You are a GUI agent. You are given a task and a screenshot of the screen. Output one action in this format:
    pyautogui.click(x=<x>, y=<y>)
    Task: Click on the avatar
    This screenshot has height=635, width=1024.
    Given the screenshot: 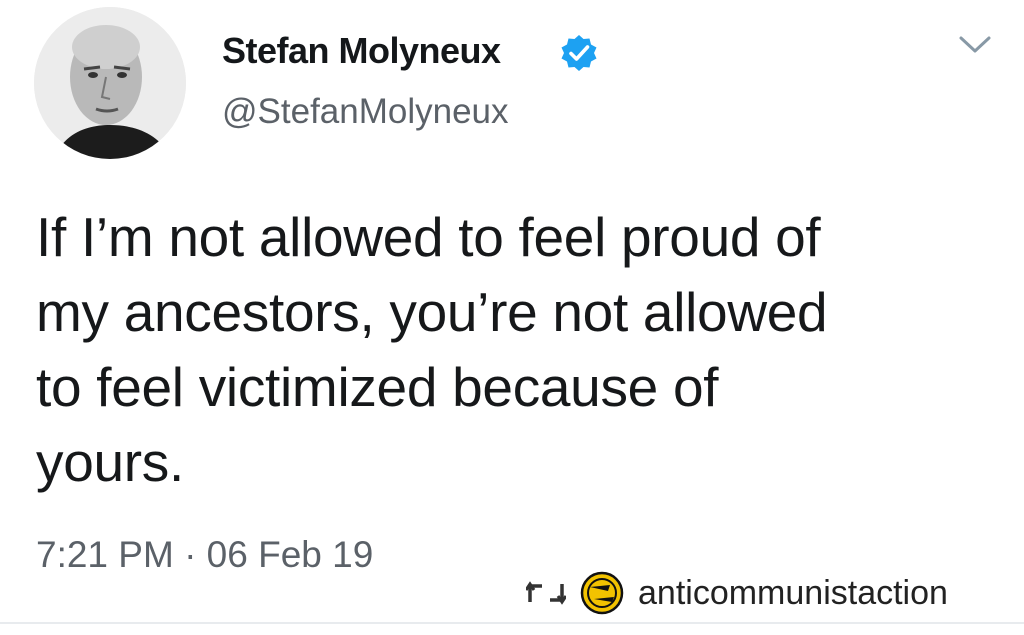 What is the action you would take?
    pyautogui.click(x=110, y=83)
    